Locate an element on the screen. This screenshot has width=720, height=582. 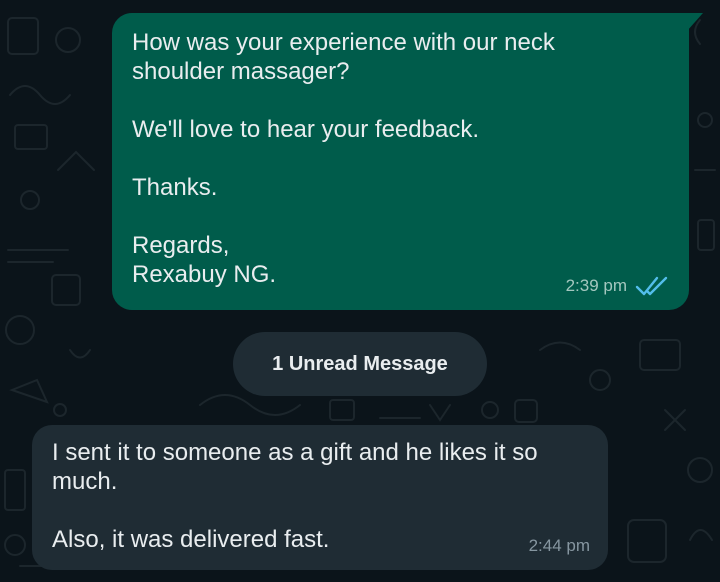
message-text-line: Thanks. is located at coordinates (175, 187).